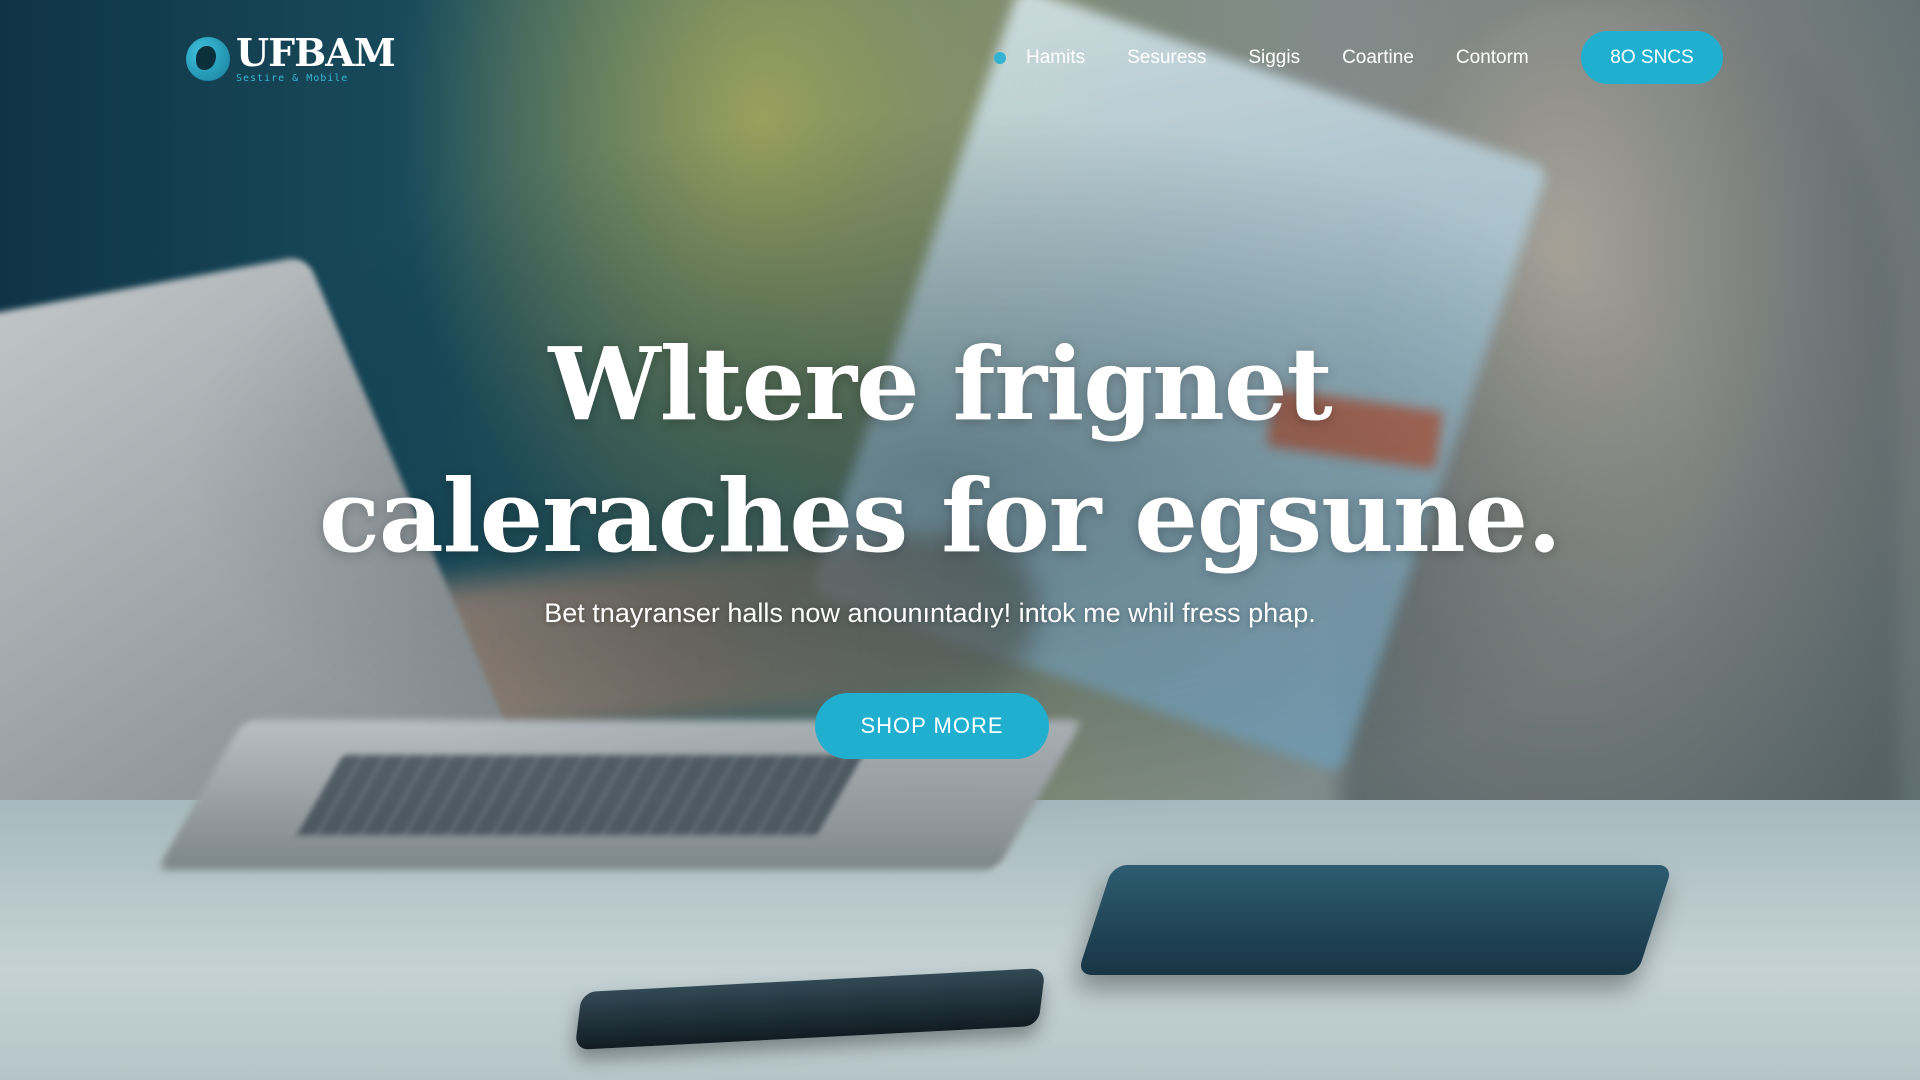 Image resolution: width=1920 pixels, height=1080 pixels. Describe the element at coordinates (1652, 57) in the screenshot. I see `header-cta-button: 8O SNCS` at that location.